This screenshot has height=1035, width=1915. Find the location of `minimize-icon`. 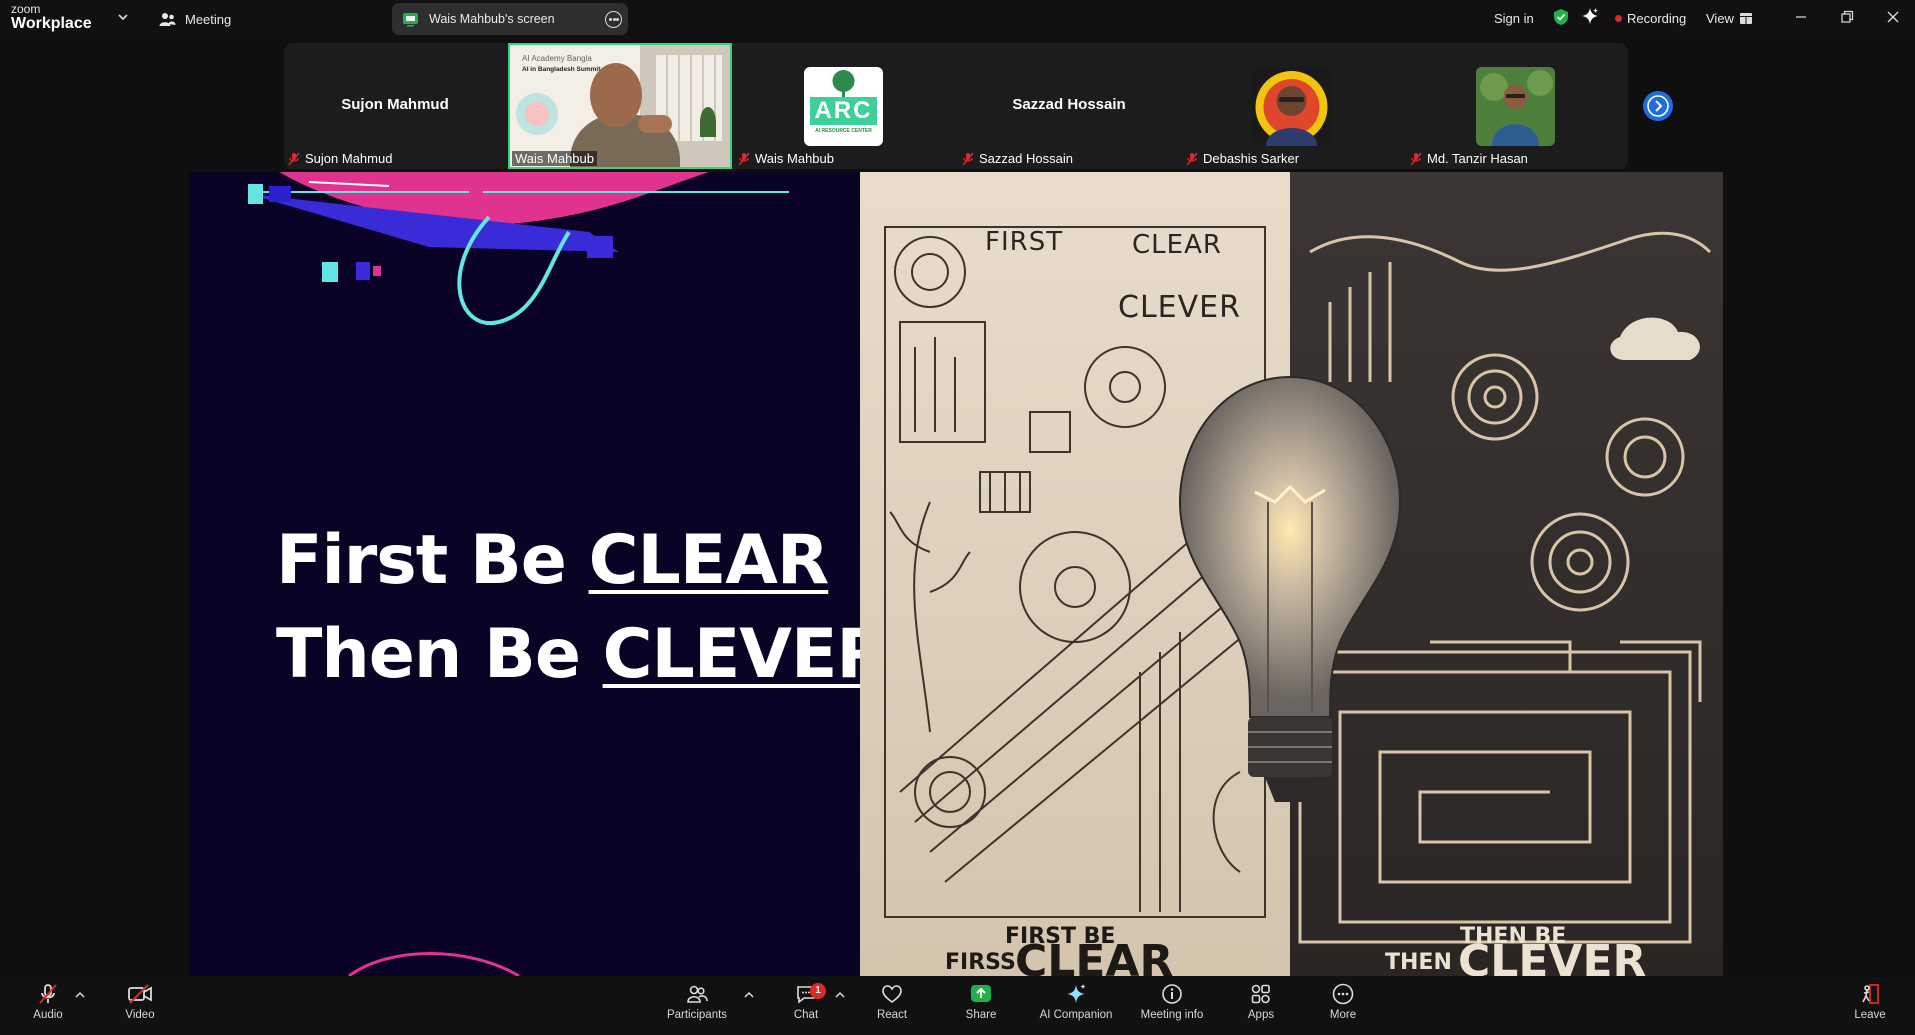

minimize-icon is located at coordinates (1801, 17).